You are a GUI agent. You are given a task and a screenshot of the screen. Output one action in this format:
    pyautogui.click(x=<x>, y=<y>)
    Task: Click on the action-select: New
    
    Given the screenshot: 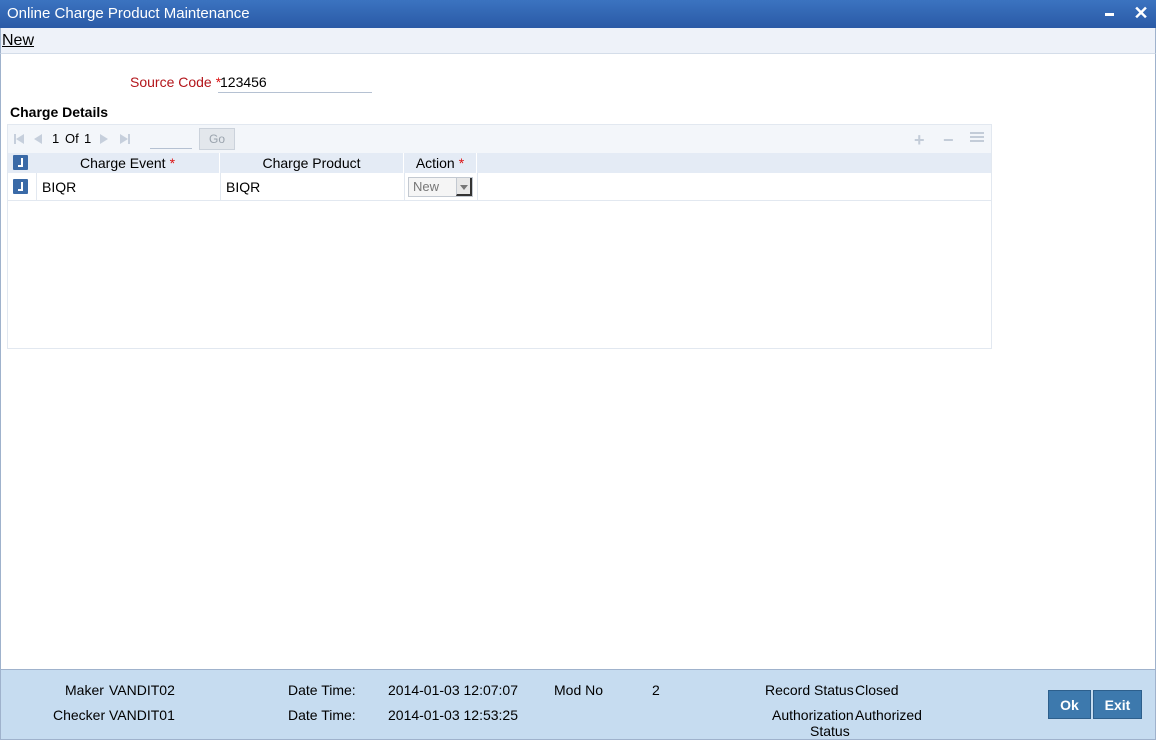 What is the action you would take?
    pyautogui.click(x=440, y=187)
    